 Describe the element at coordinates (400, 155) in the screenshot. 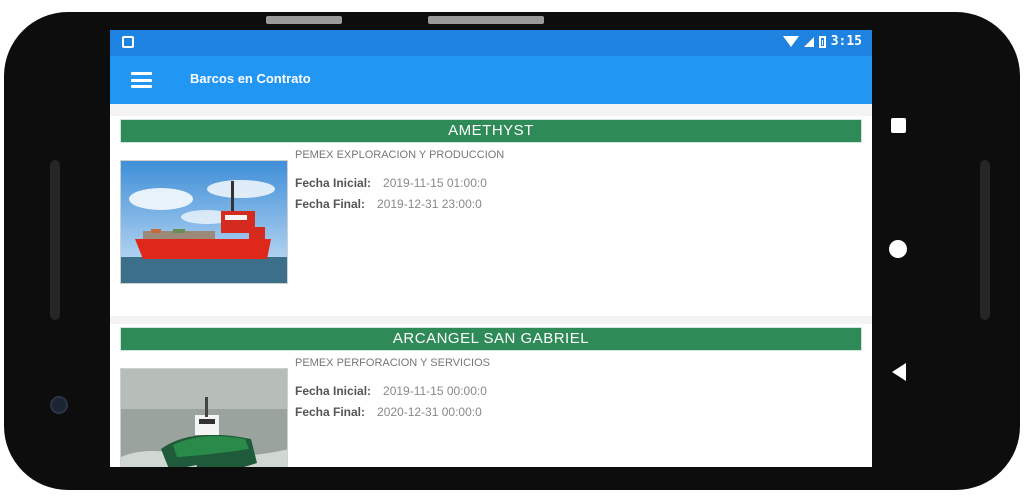

I see `company-name: PEMEX EXPLORACION Y PRODUCCION` at that location.